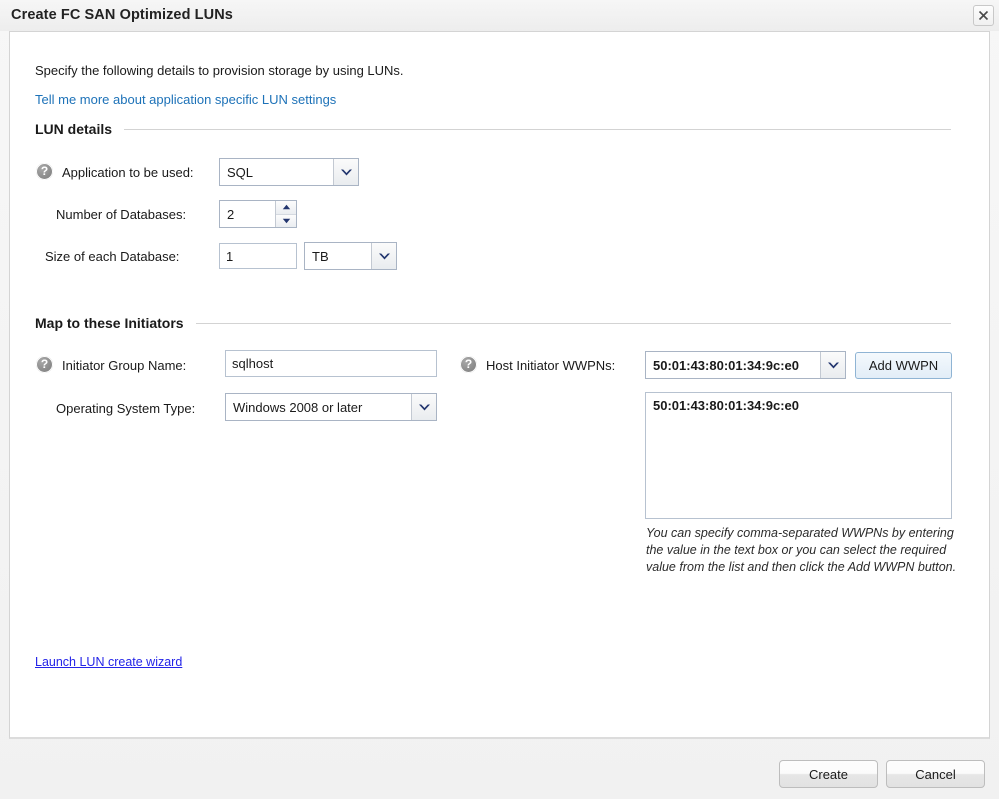  What do you see at coordinates (128, 172) in the screenshot?
I see `application-label: Application to be used:` at bounding box center [128, 172].